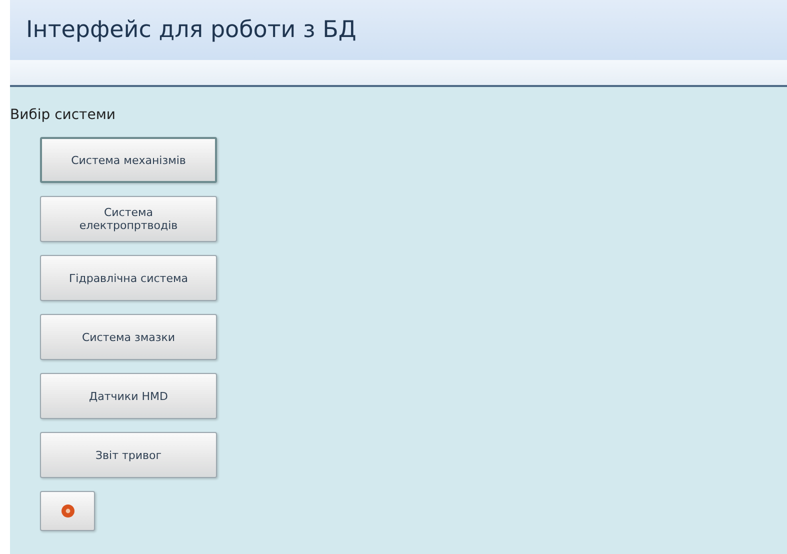 This screenshot has height=554, width=787. What do you see at coordinates (128, 337) in the screenshot?
I see `system-button: Система змазки` at bounding box center [128, 337].